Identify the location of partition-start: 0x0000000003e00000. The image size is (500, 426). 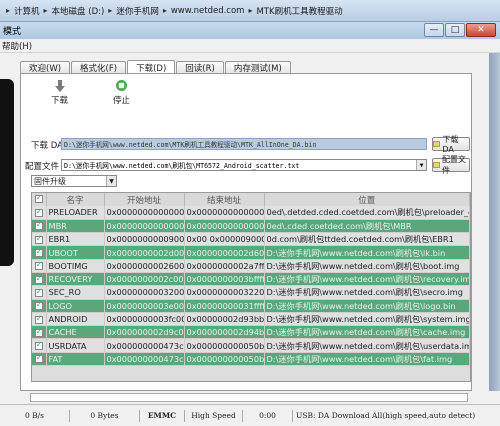
(144, 306).